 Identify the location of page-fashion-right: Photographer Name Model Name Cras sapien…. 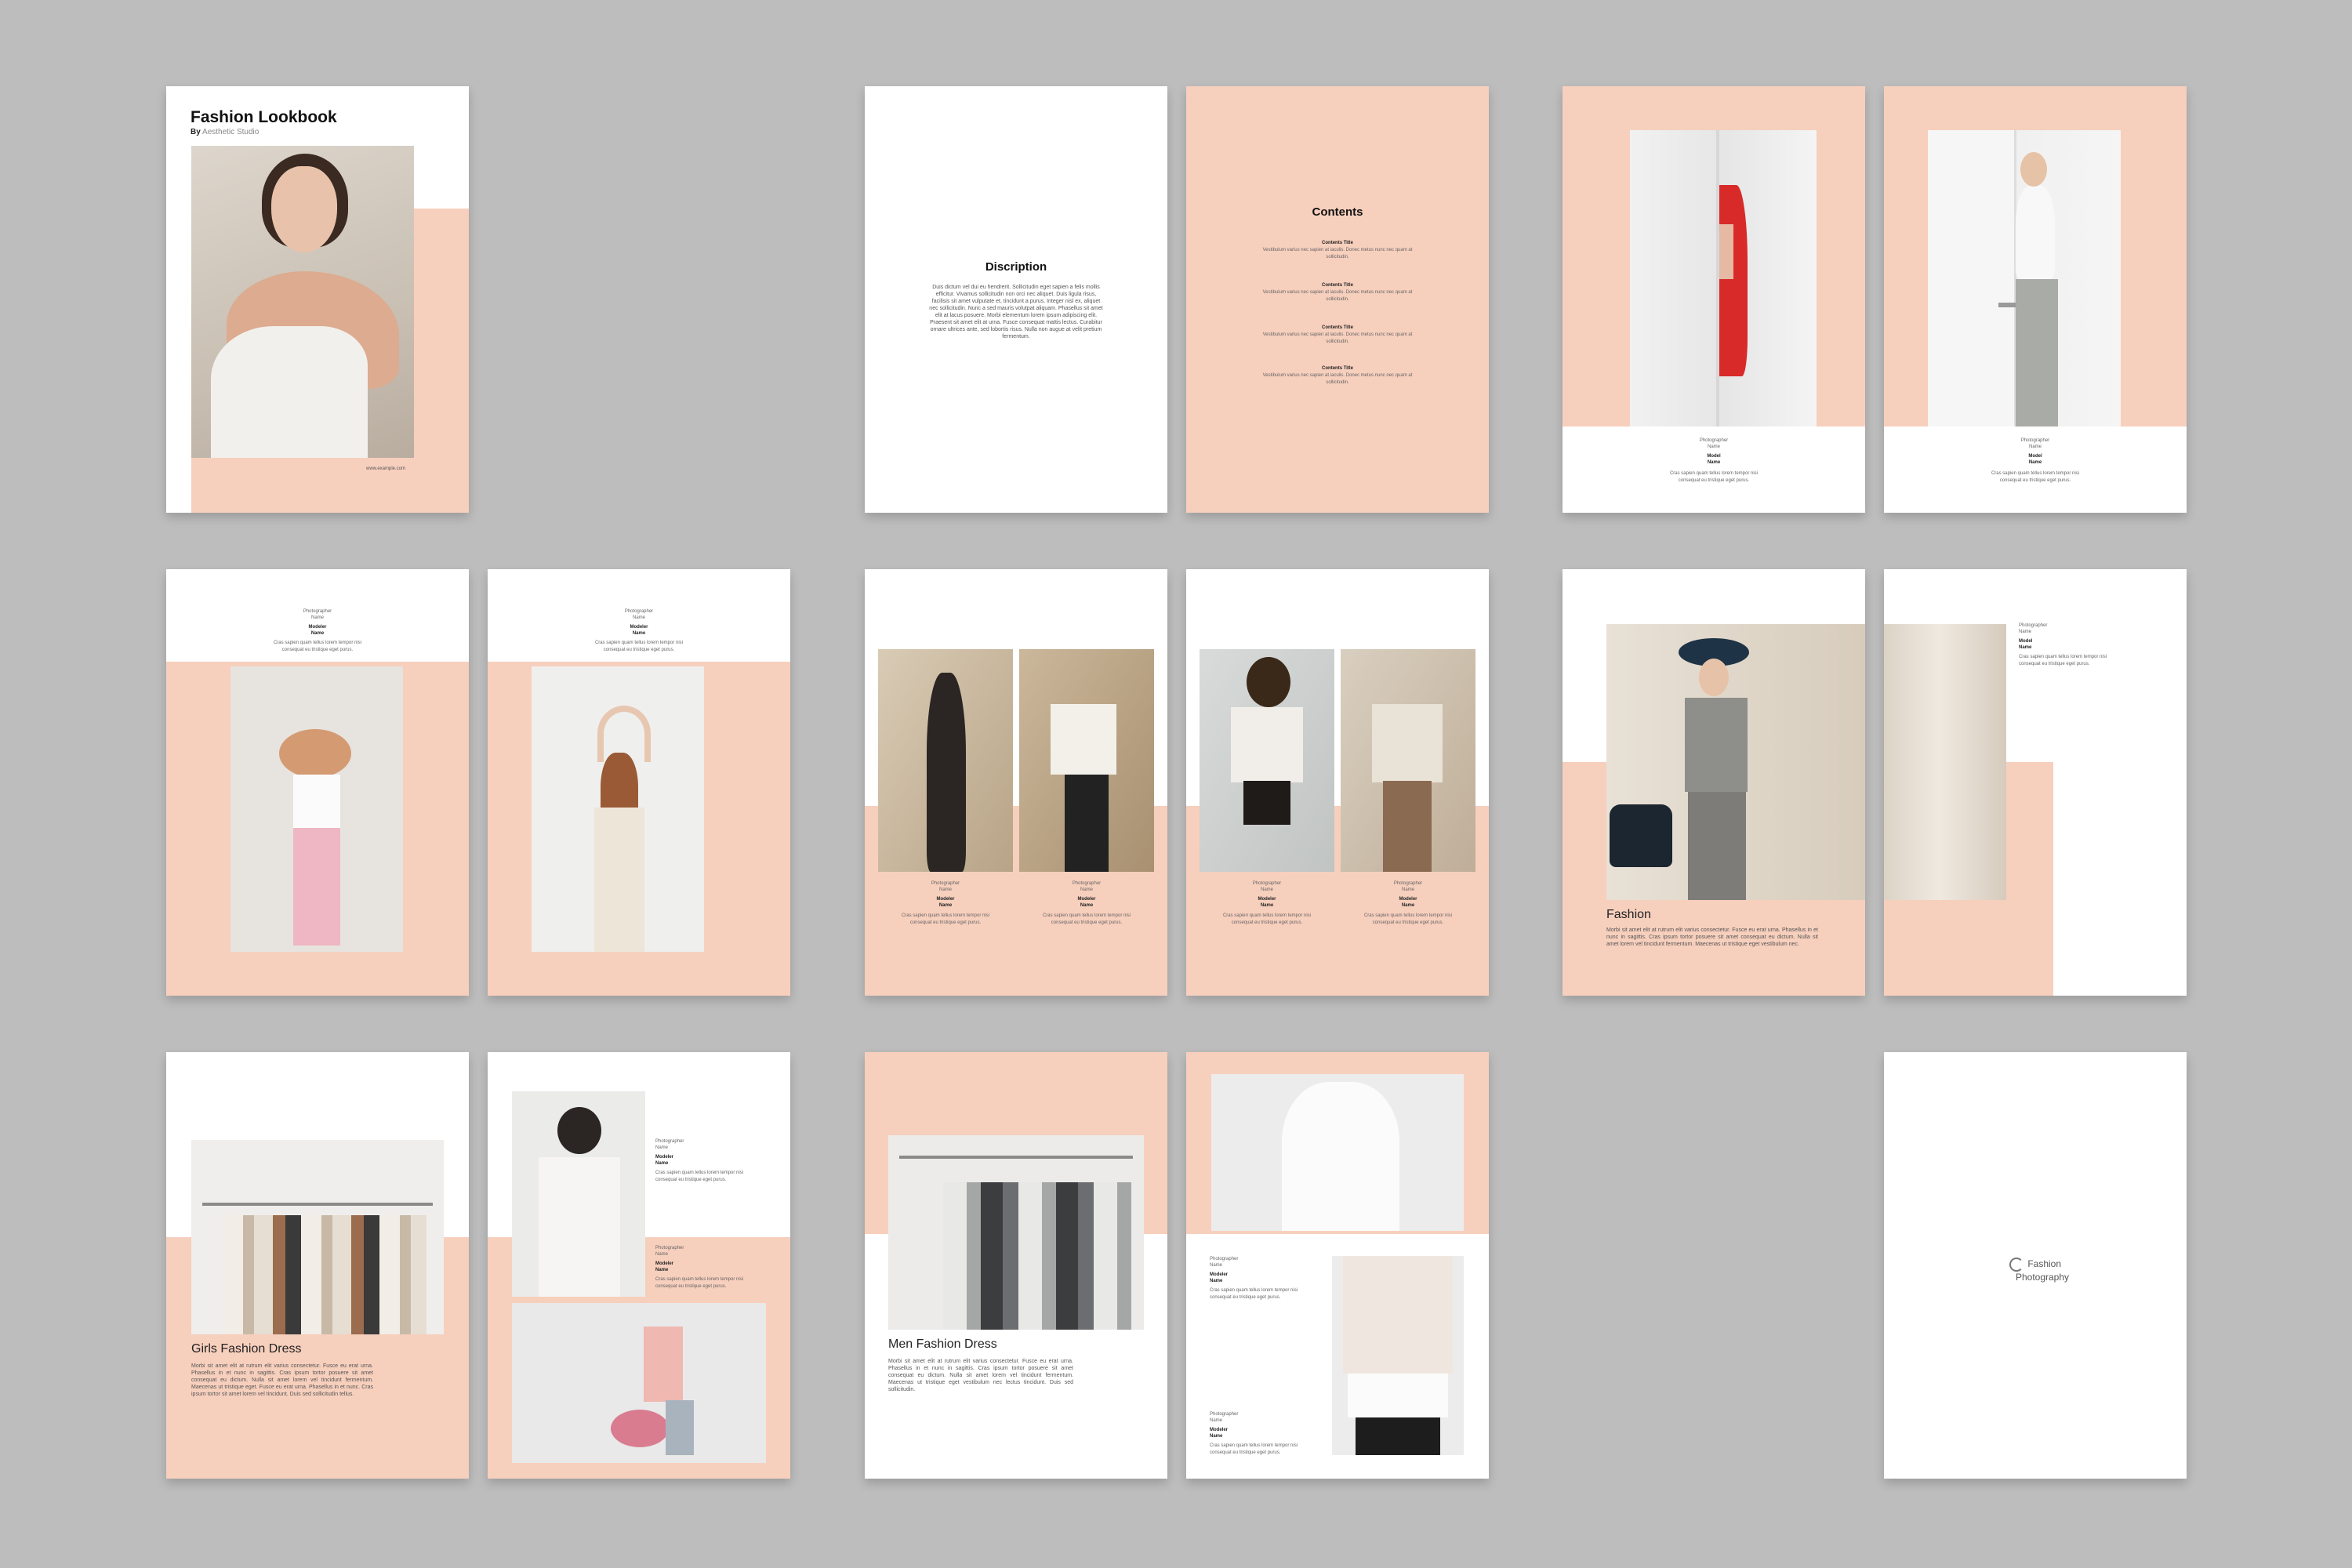
(2036, 782).